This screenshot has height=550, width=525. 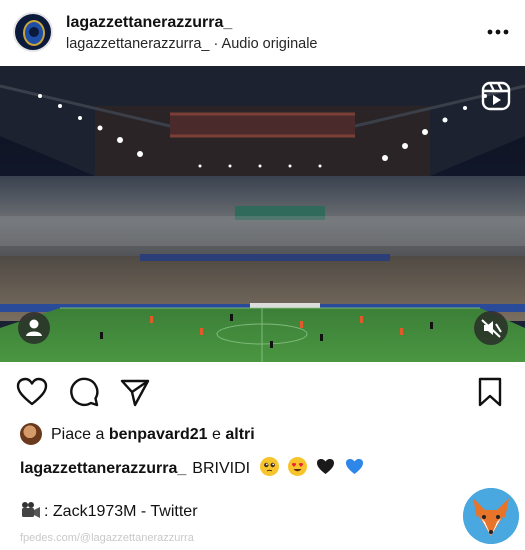 What do you see at coordinates (32, 392) in the screenshot?
I see `like-heart-icon` at bounding box center [32, 392].